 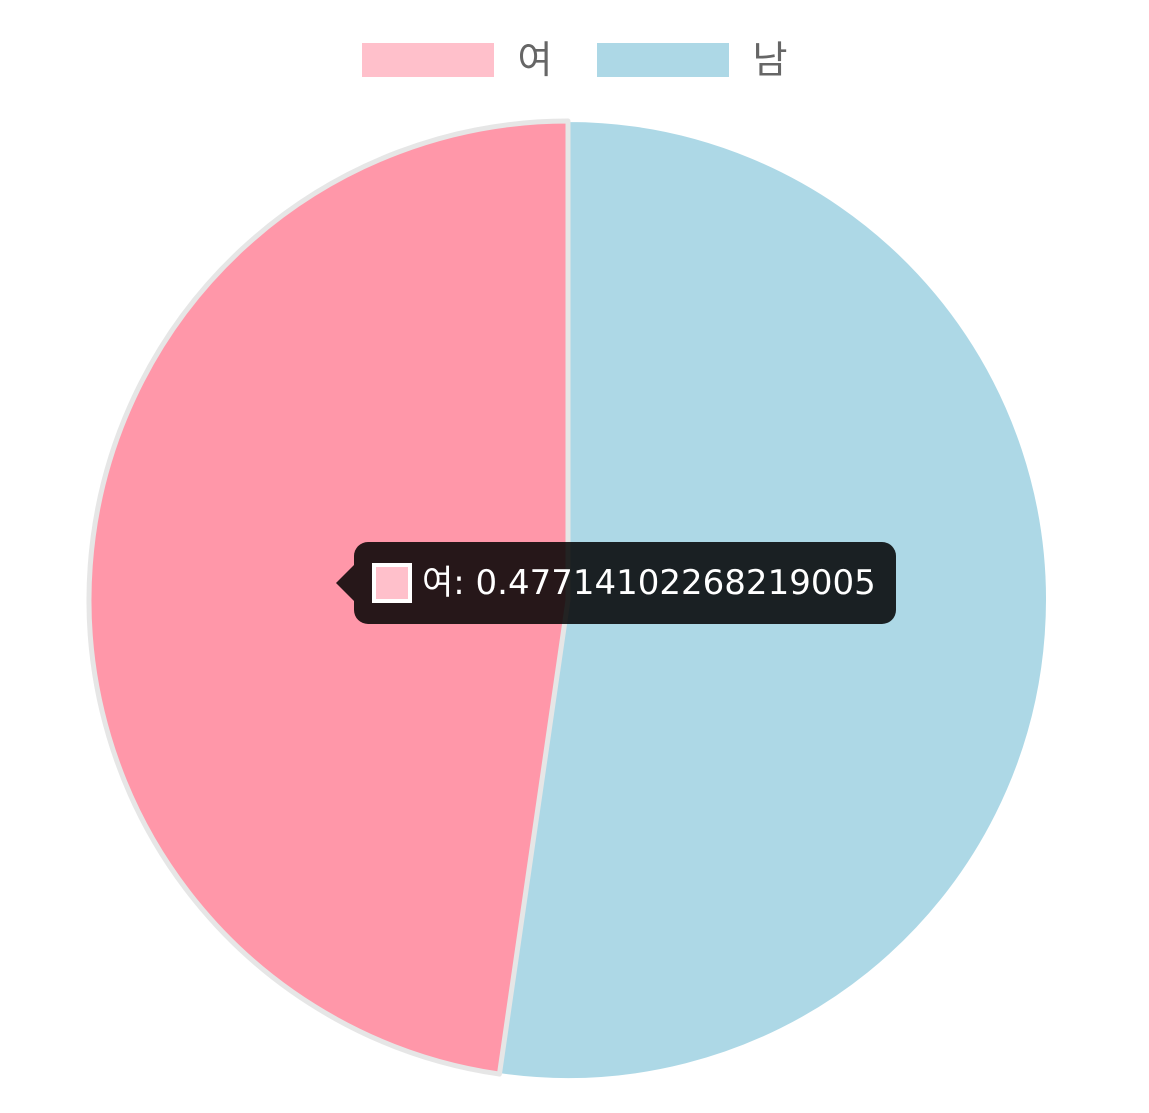 What do you see at coordinates (662, 60) in the screenshot?
I see `legend-swatch-male` at bounding box center [662, 60].